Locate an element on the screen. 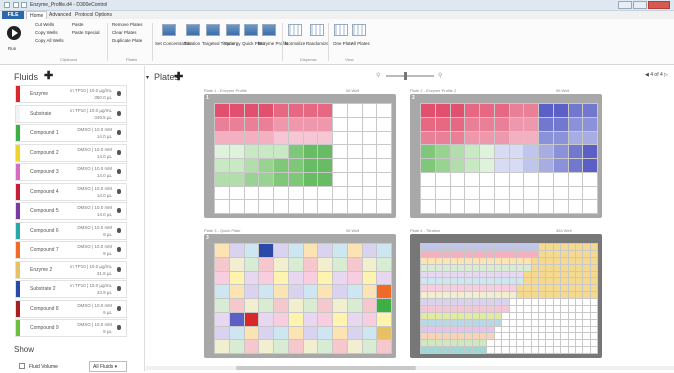 The height and width of the screenshot is (373, 674). titration-button: Titration is located at coordinates (192, 43).